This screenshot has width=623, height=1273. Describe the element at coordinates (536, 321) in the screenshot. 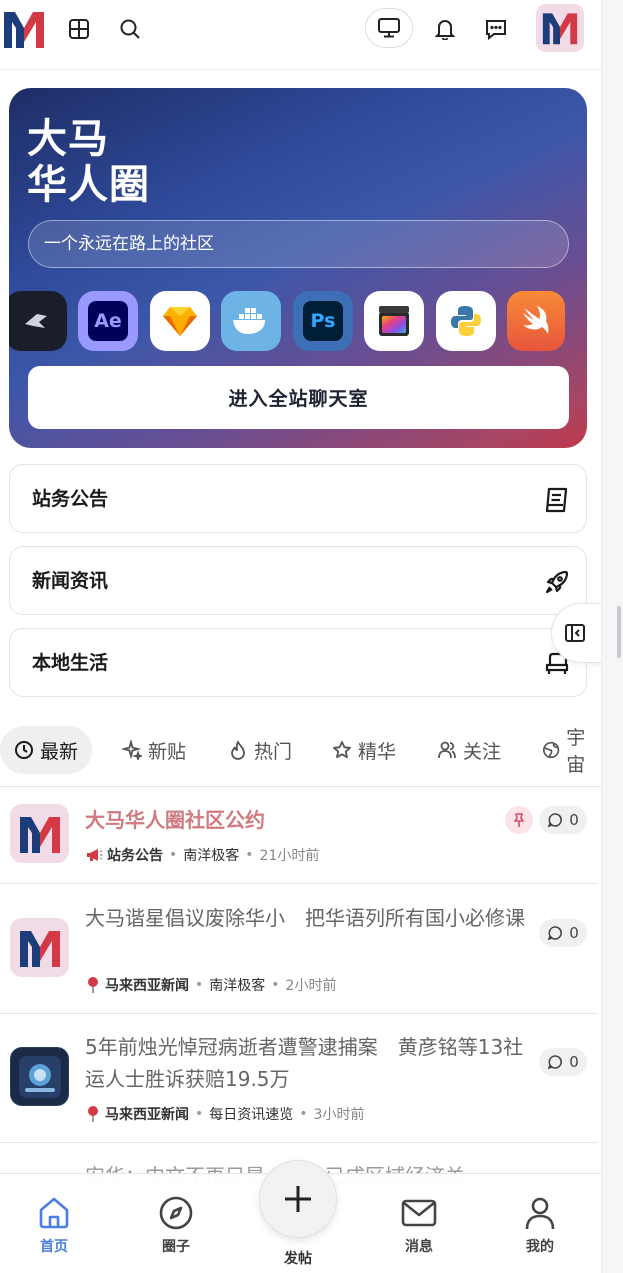

I see `swift-icon` at that location.